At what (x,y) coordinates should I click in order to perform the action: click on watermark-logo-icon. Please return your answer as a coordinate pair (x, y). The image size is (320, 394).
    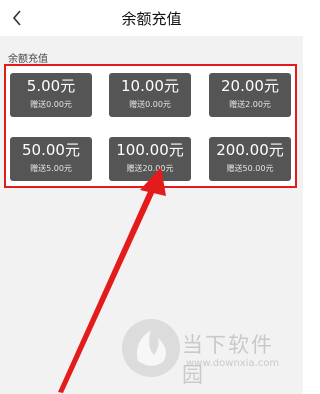
    Looking at the image, I should click on (151, 348).